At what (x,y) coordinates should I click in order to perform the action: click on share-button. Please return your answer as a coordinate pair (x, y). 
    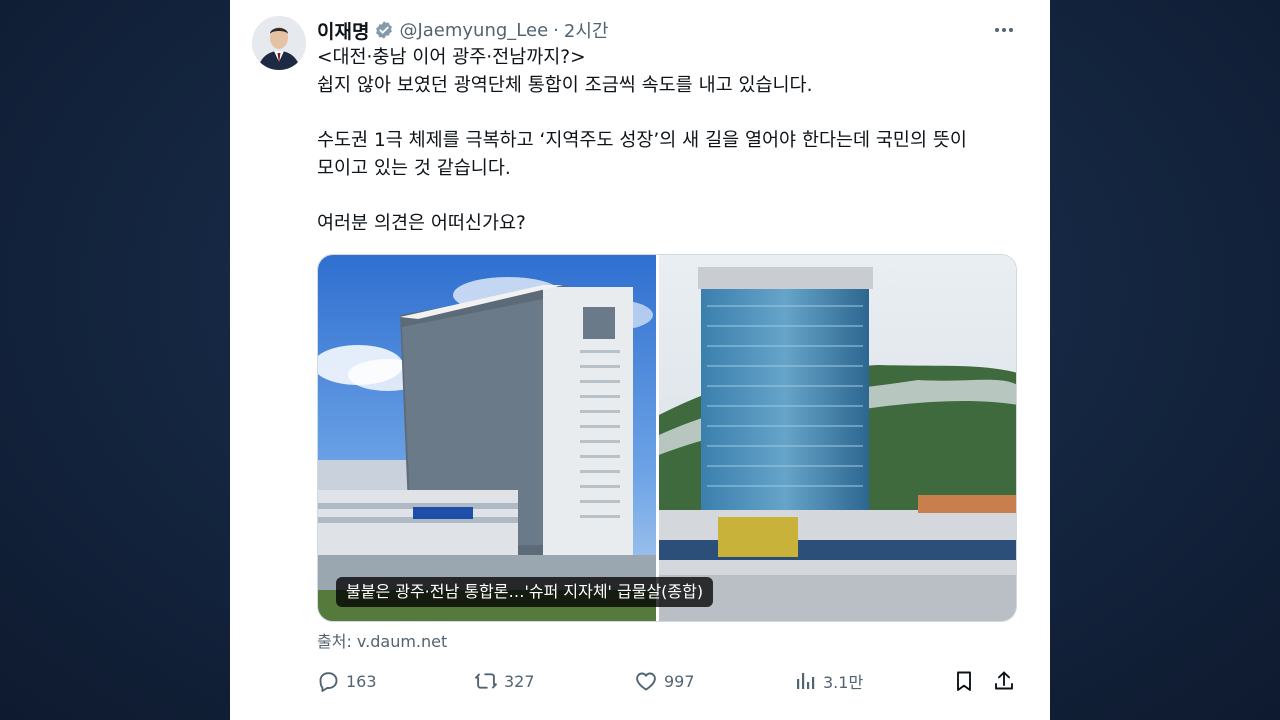
    Looking at the image, I should click on (1004, 681).